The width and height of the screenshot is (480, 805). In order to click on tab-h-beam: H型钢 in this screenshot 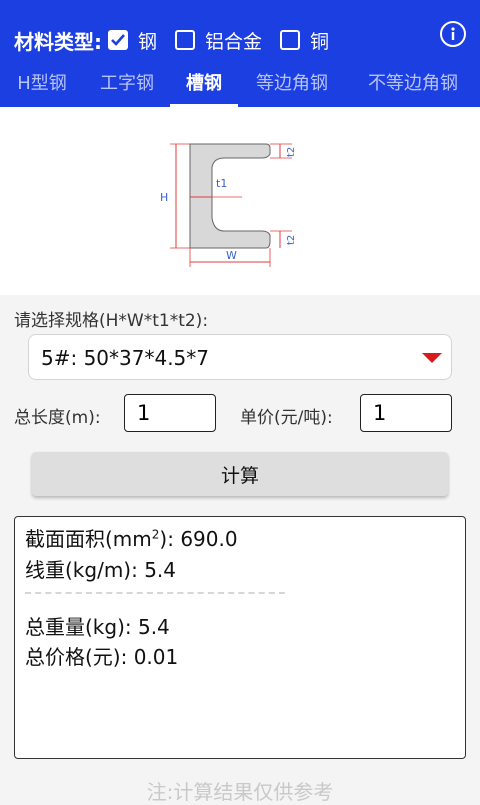, I will do `click(42, 84)`.